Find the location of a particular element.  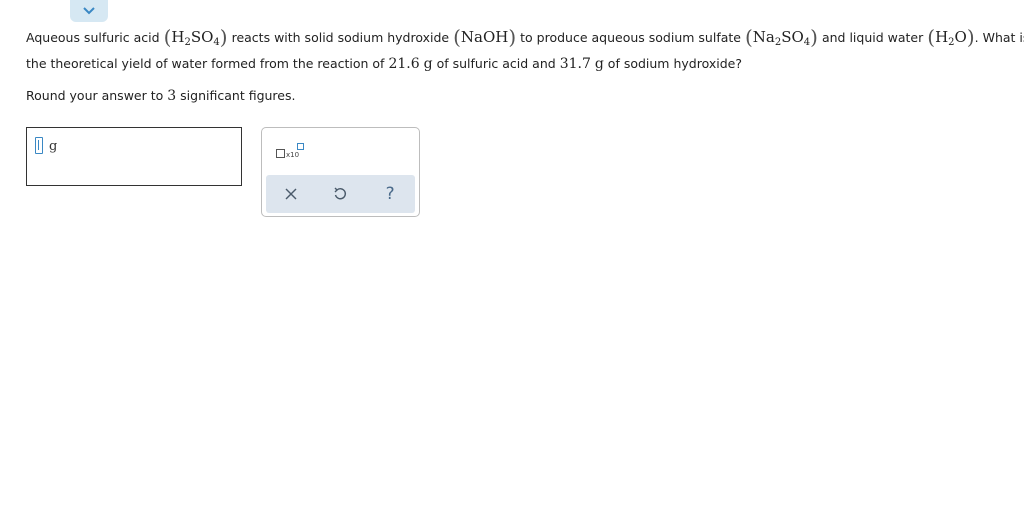

undo-button is located at coordinates (340, 194).